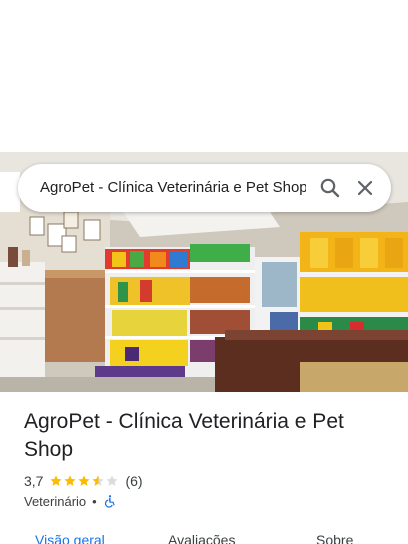 This screenshot has height=544, width=408. I want to click on tab-reviews: Avaliações, so click(201, 538).